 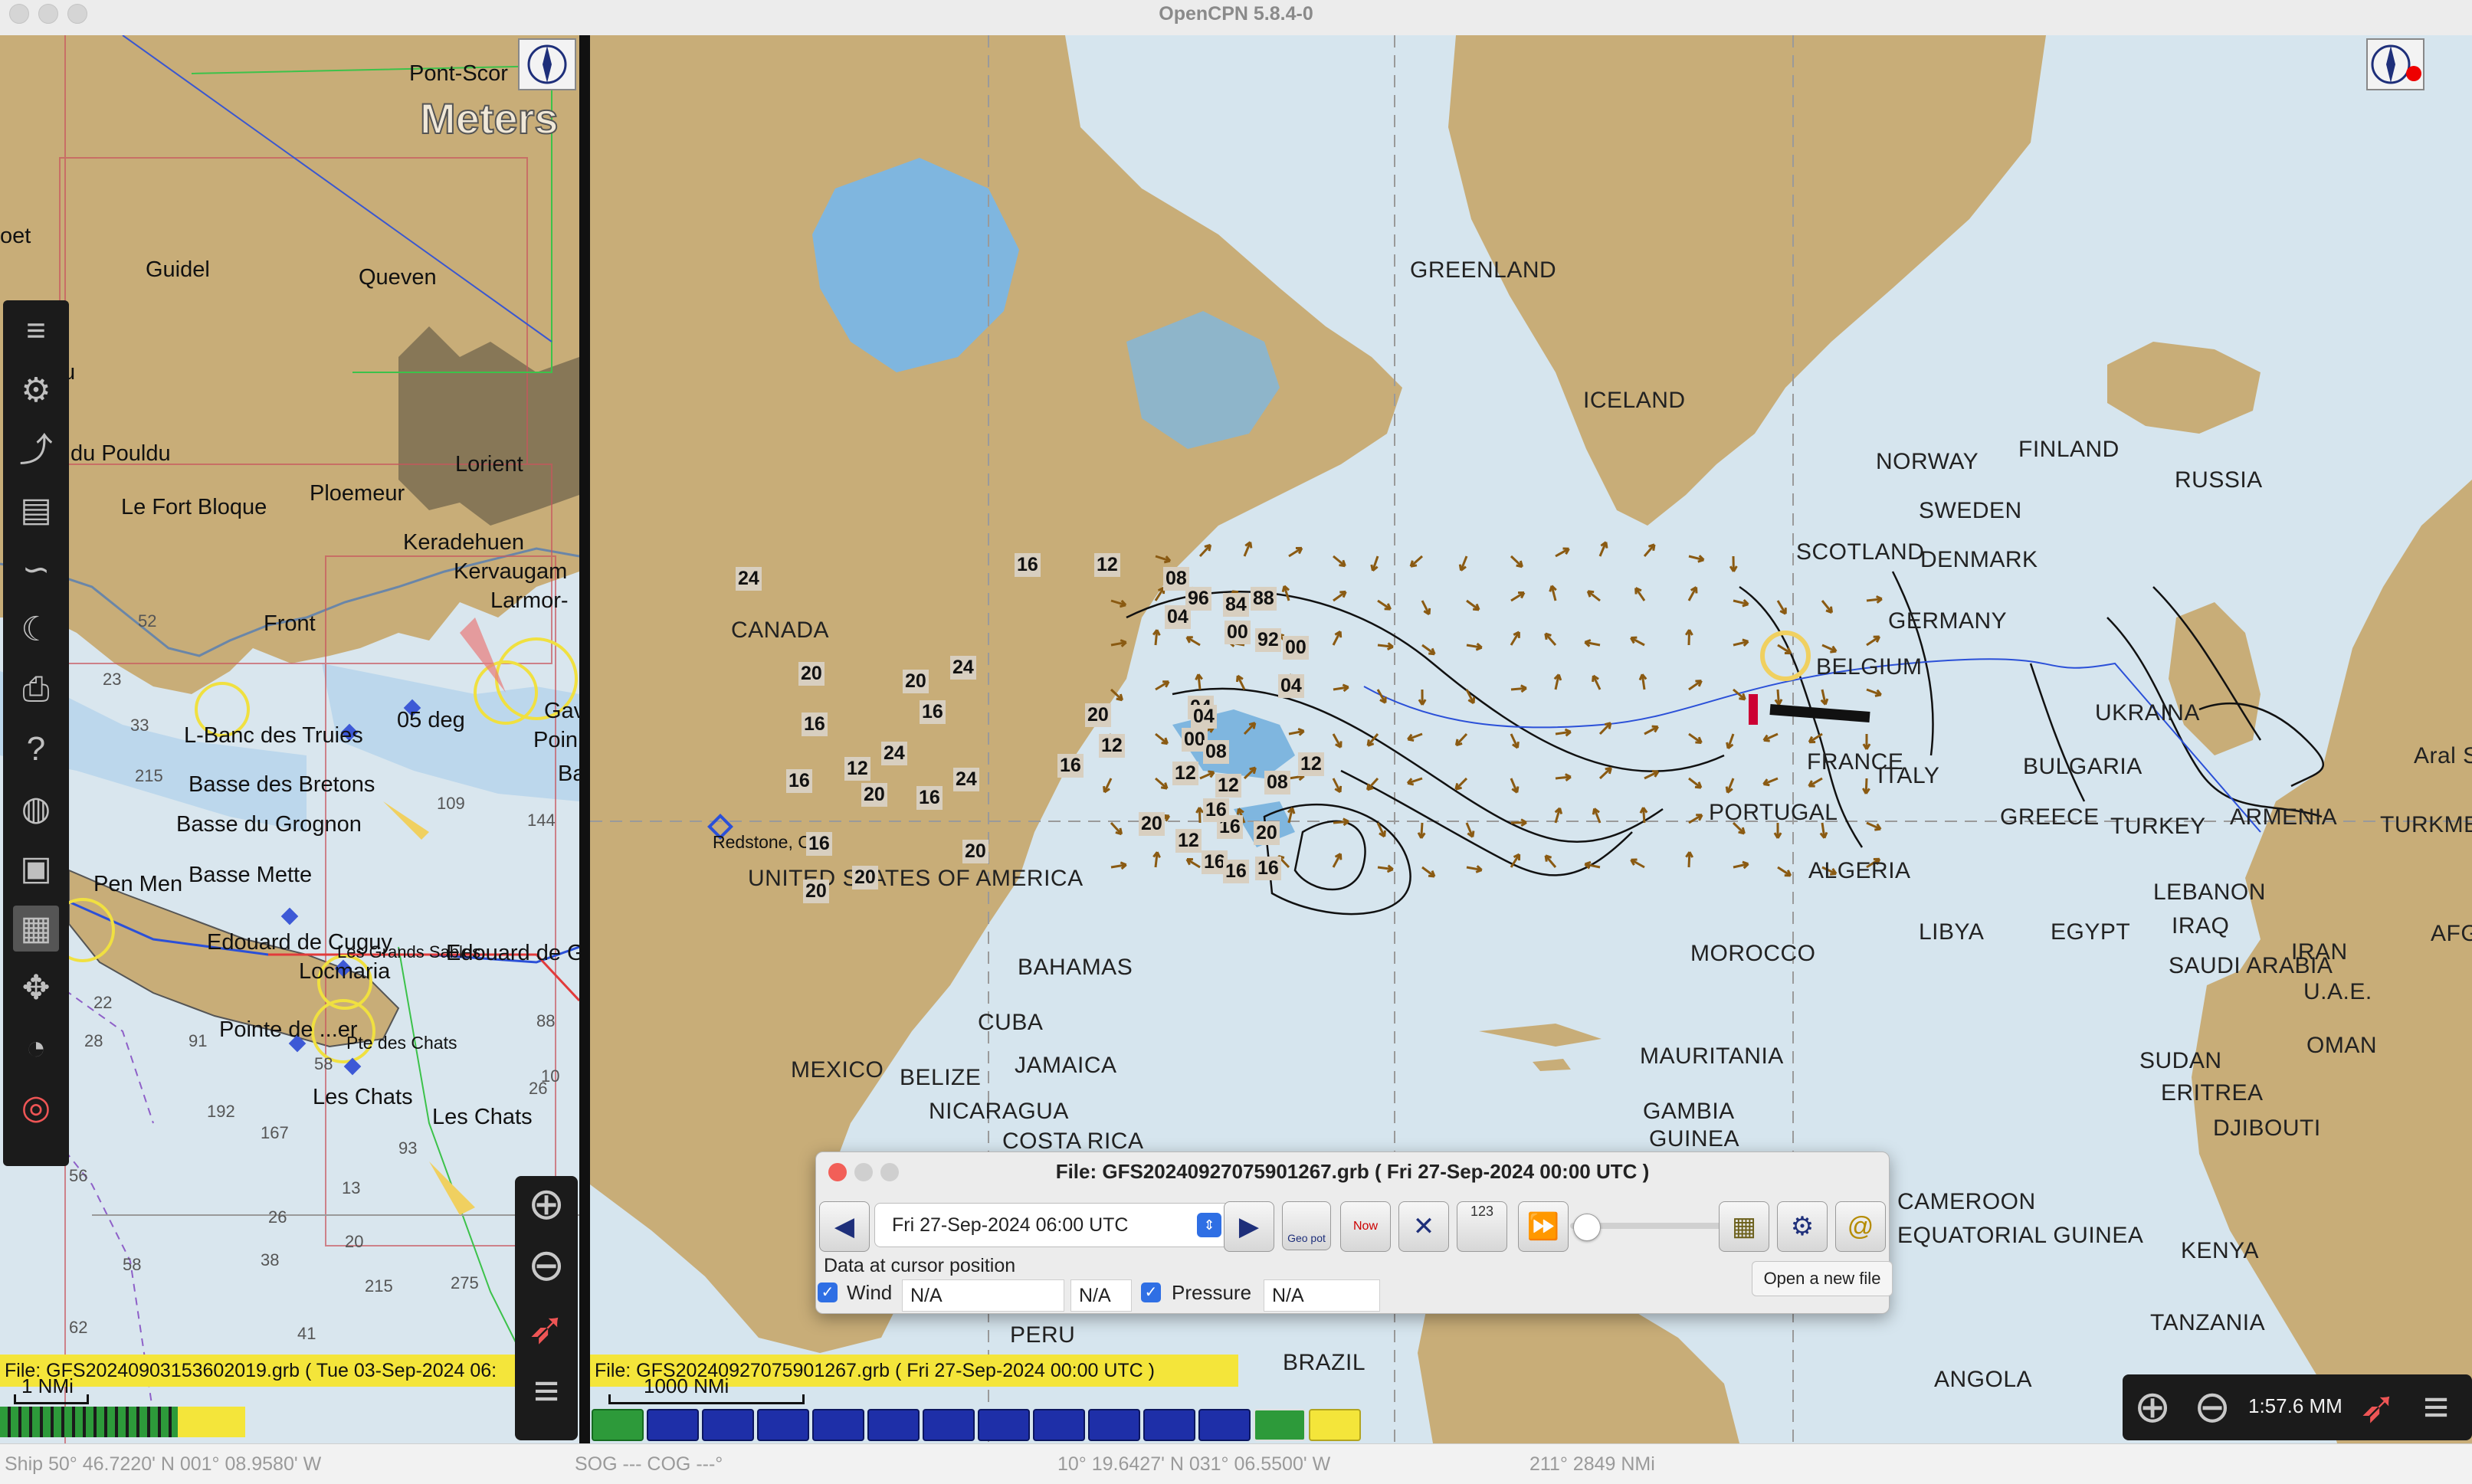 What do you see at coordinates (464, 542) in the screenshot?
I see `place-label: Keradehuen` at bounding box center [464, 542].